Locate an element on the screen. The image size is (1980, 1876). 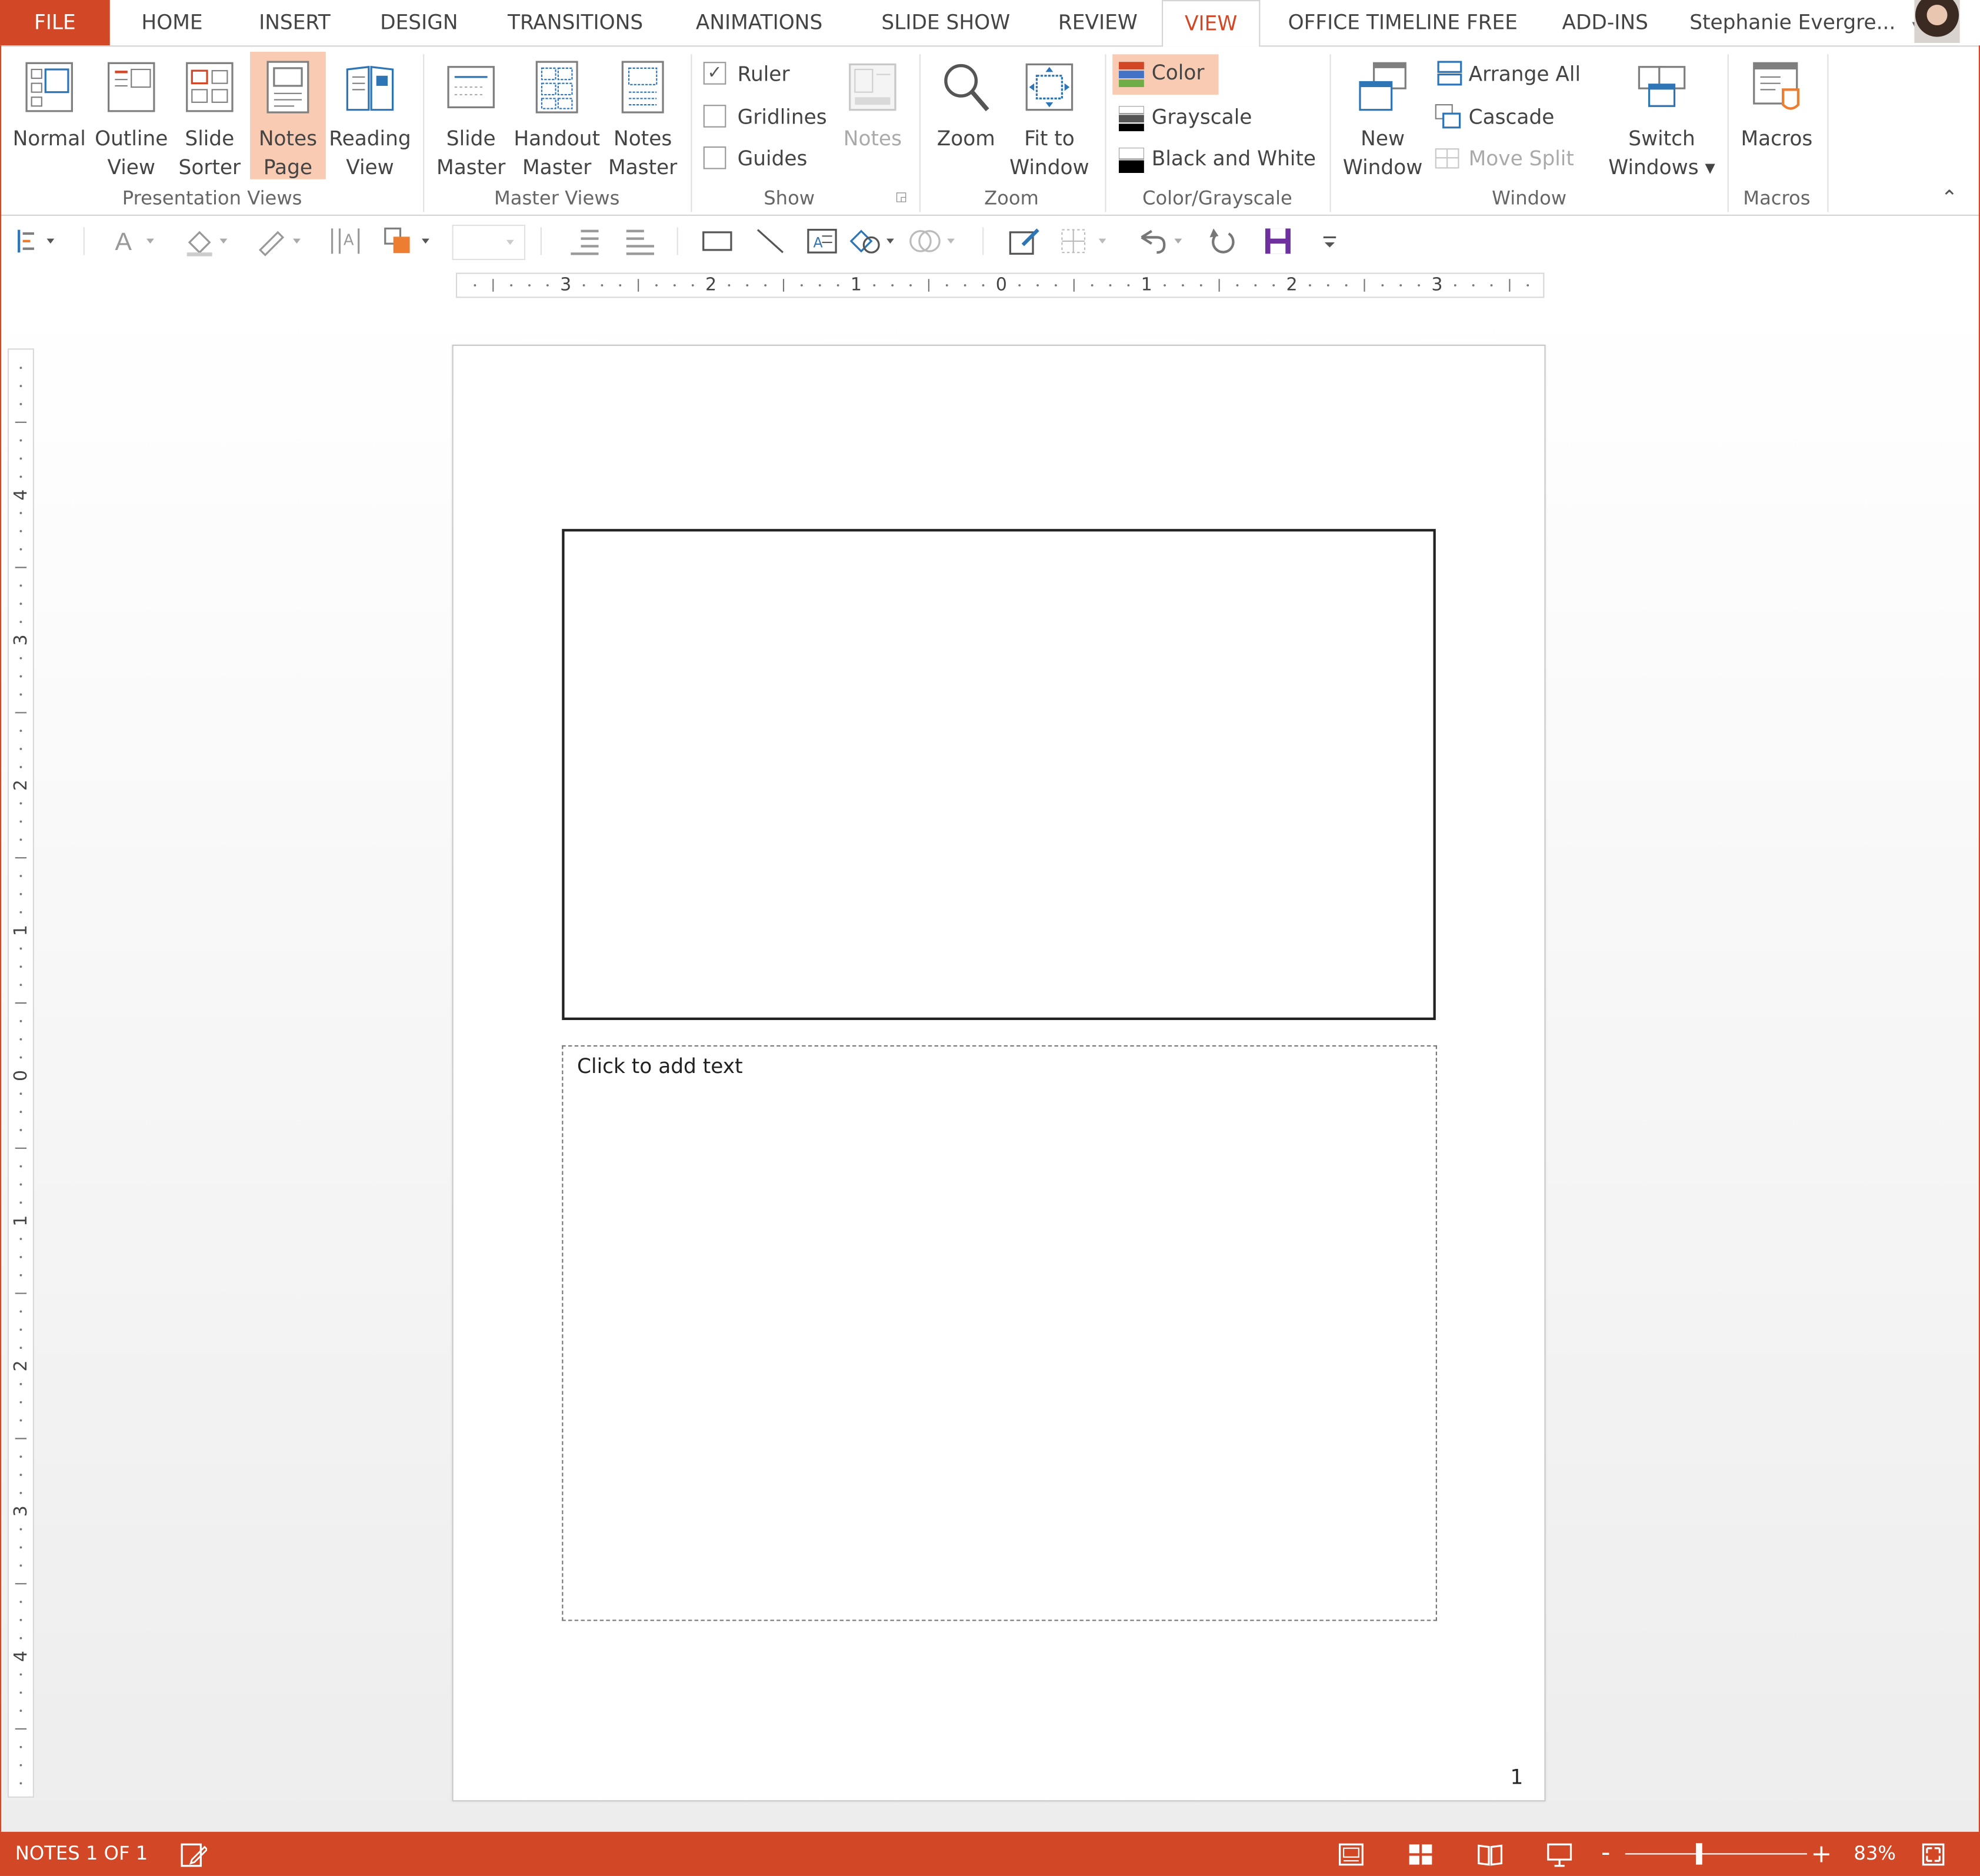
gridlines-check-box is located at coordinates (714, 116).